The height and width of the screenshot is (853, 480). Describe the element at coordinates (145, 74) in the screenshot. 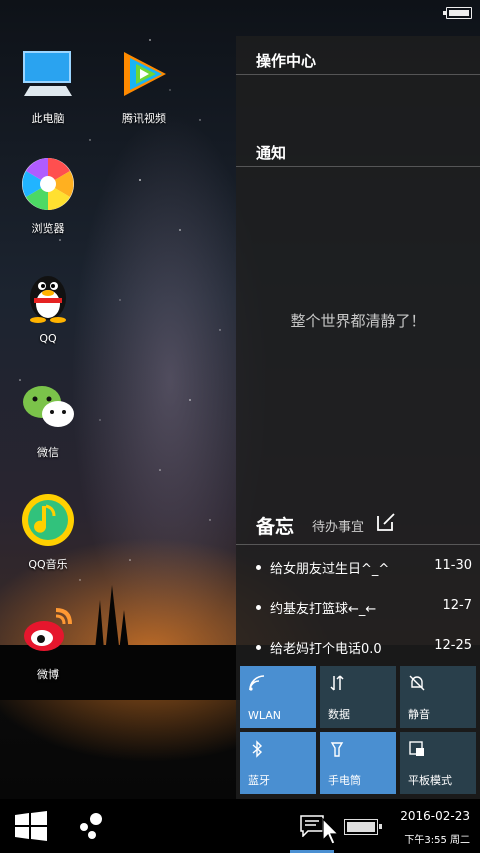

I see `tencent-video-icon` at that location.